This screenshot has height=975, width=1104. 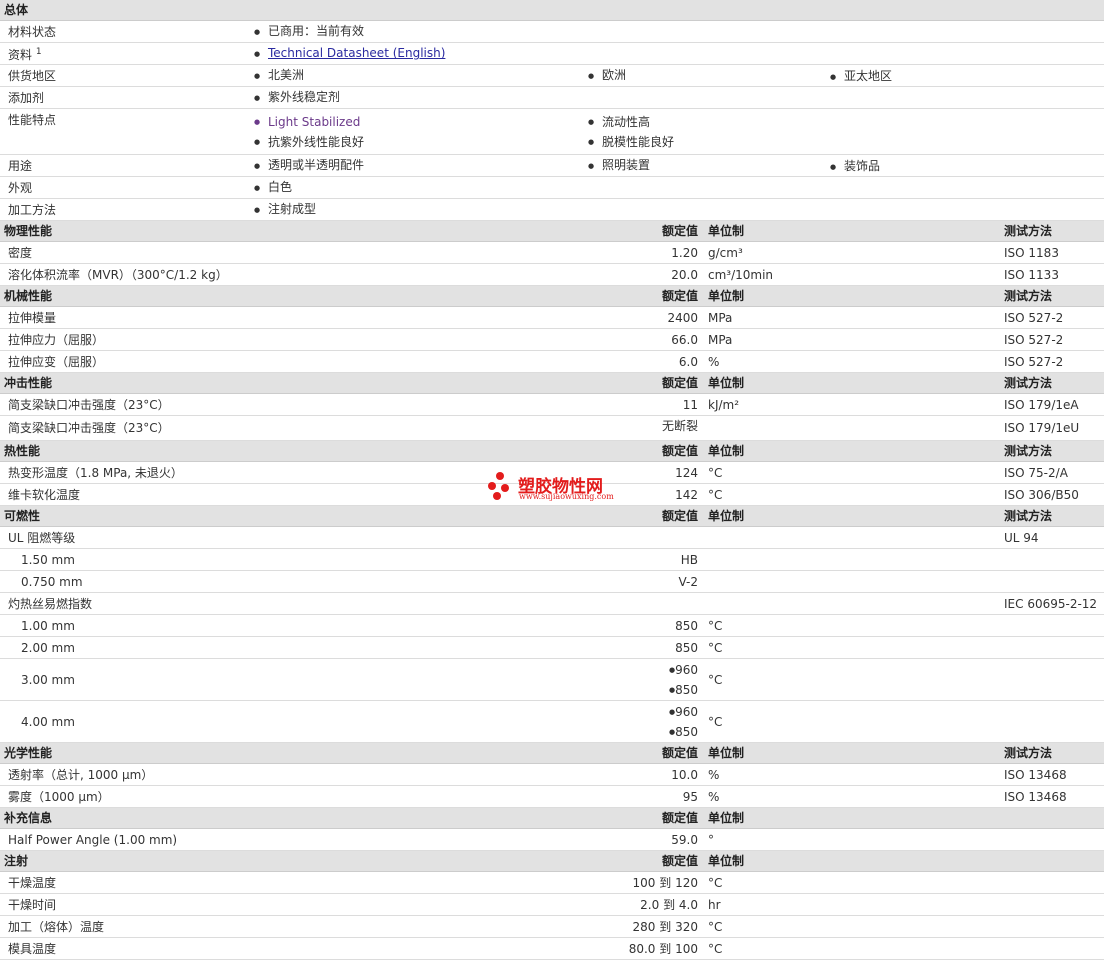 I want to click on row-drying-temp: 干燥温度 100 到 120 °C, so click(x=552, y=882).